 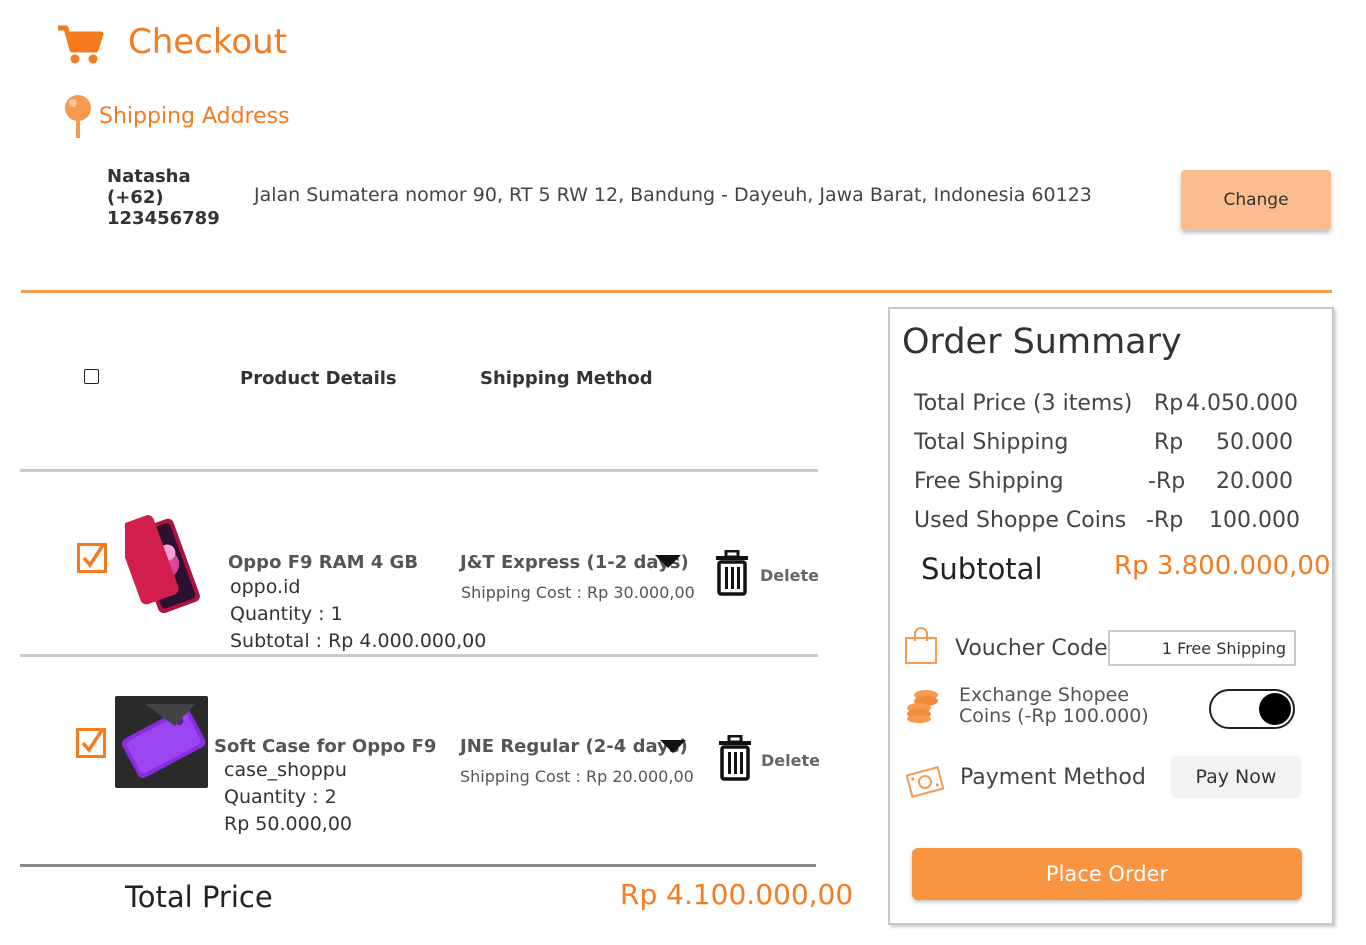 I want to click on summary-row-label: Total Price (3 items), so click(x=1023, y=403).